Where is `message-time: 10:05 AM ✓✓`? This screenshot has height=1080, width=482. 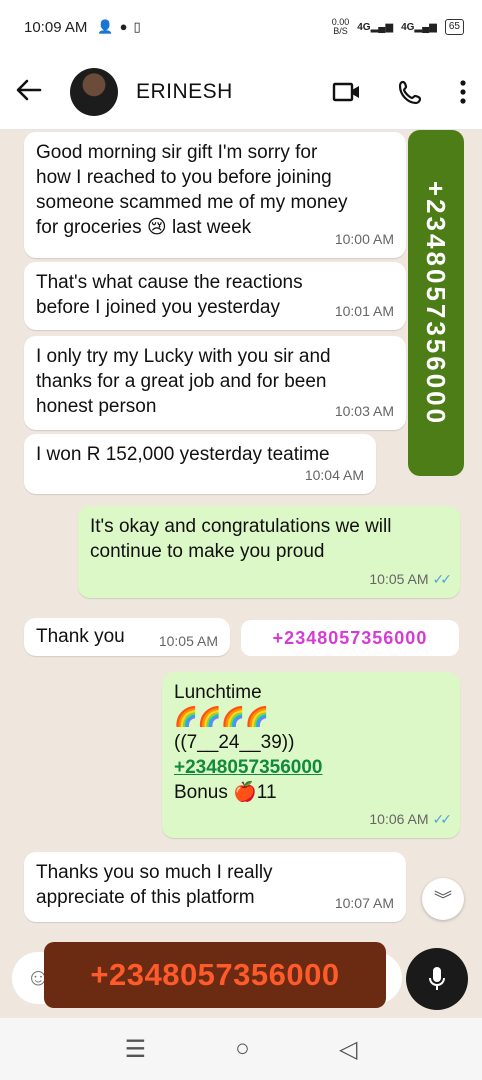 message-time: 10:05 AM ✓✓ is located at coordinates (411, 579).